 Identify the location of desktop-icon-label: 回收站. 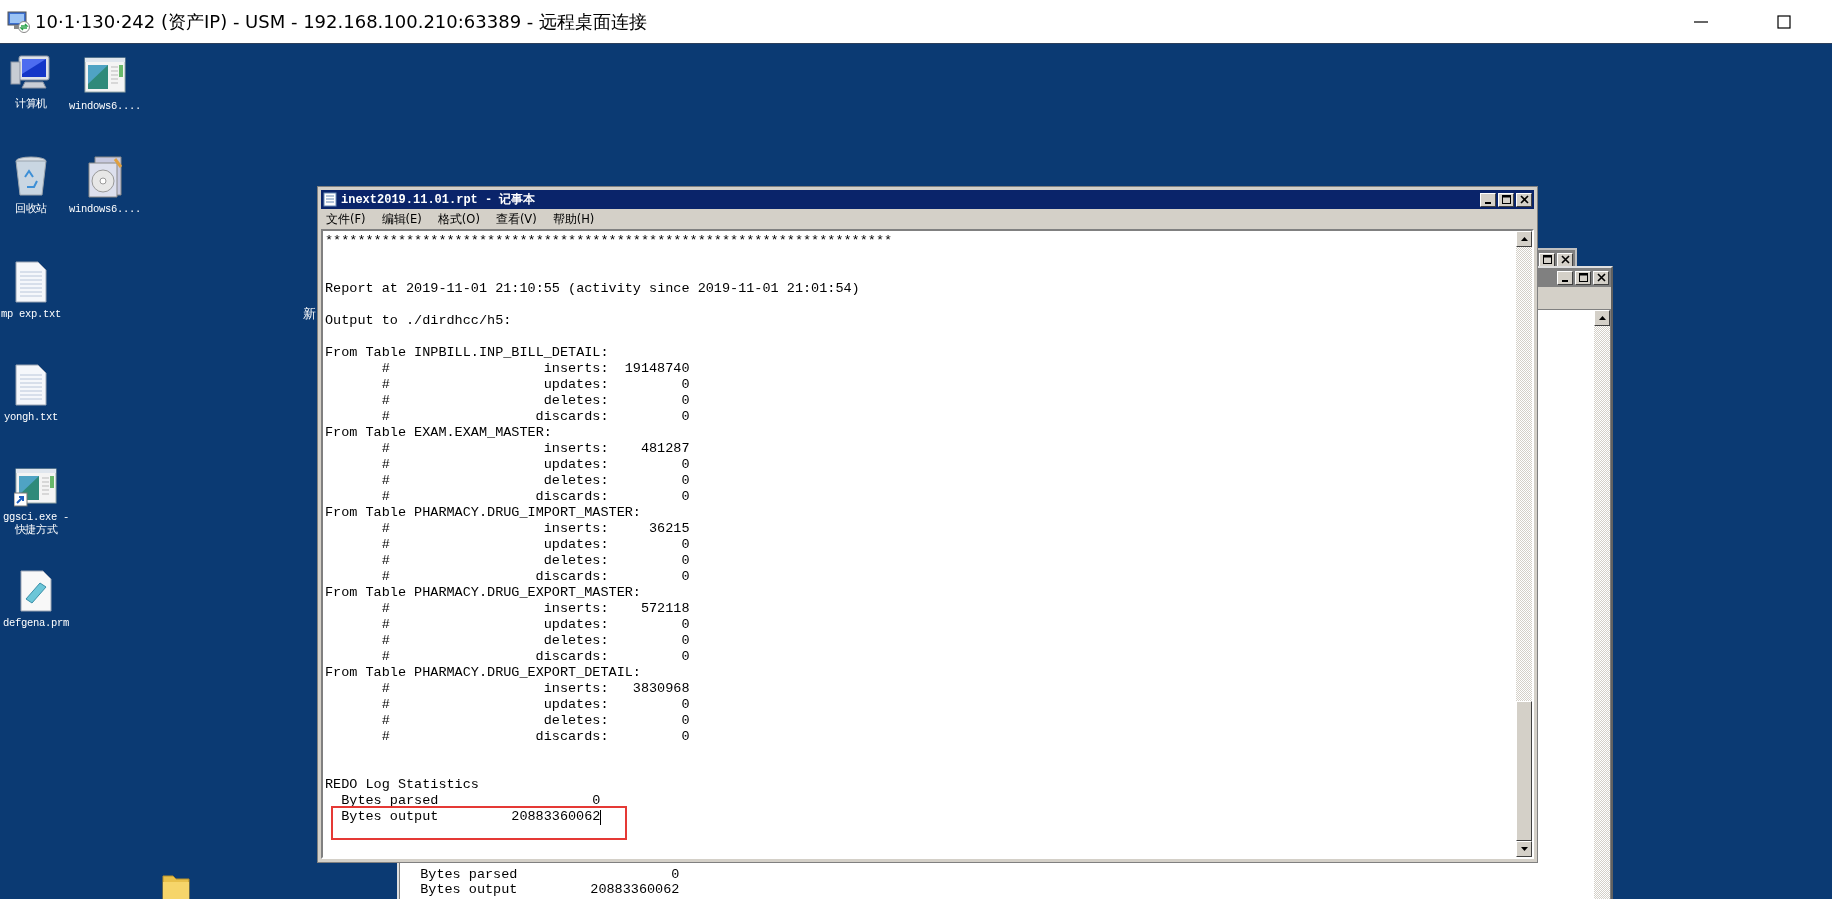
(31, 209).